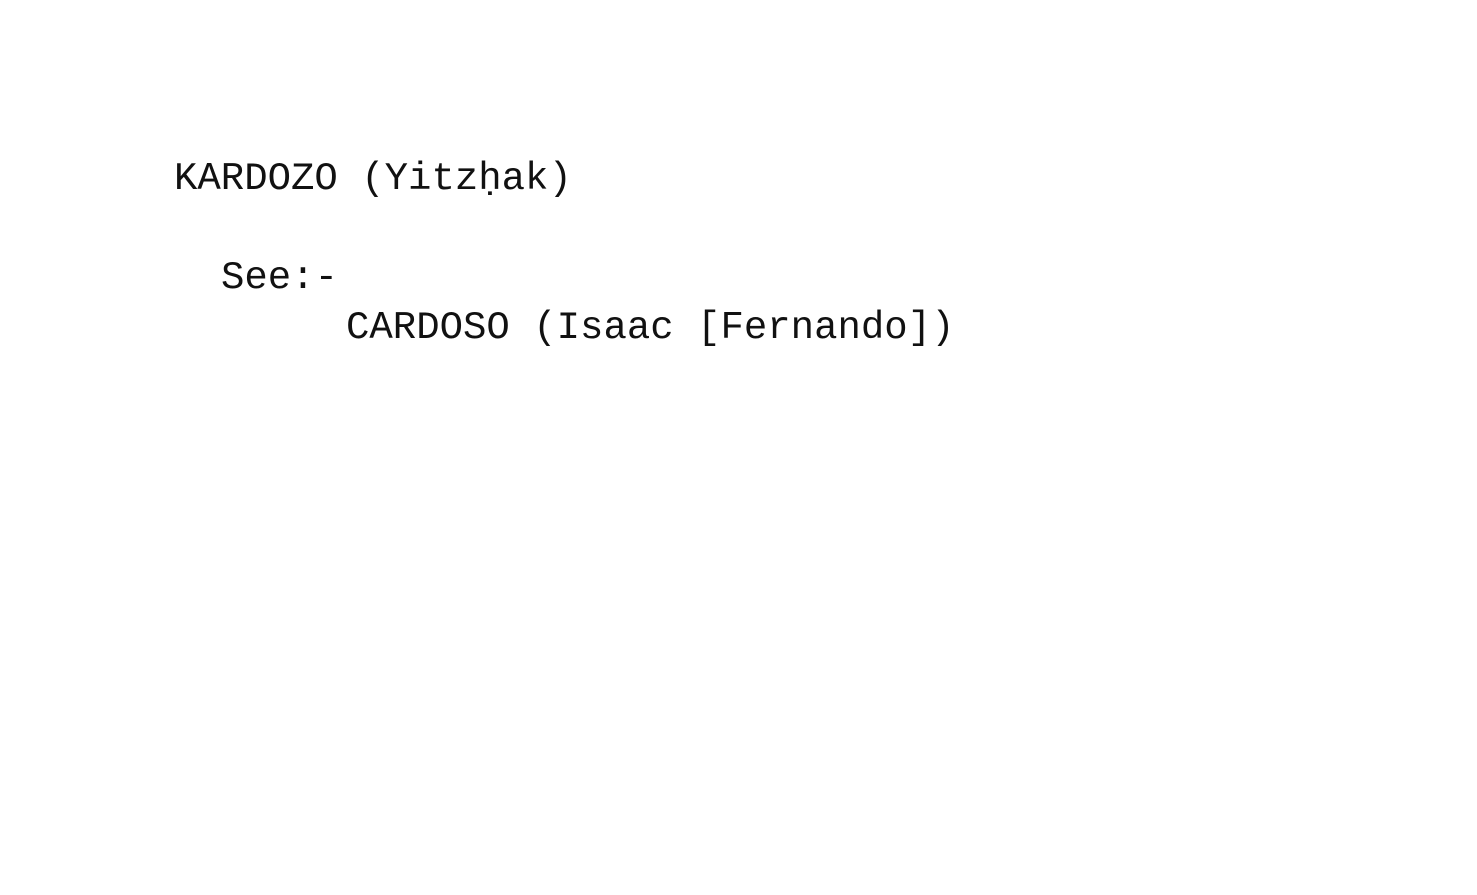 This screenshot has width=1477, height=895. Describe the element at coordinates (373, 179) in the screenshot. I see `heading-entry: KARDOZO (Yitzḥak)` at that location.